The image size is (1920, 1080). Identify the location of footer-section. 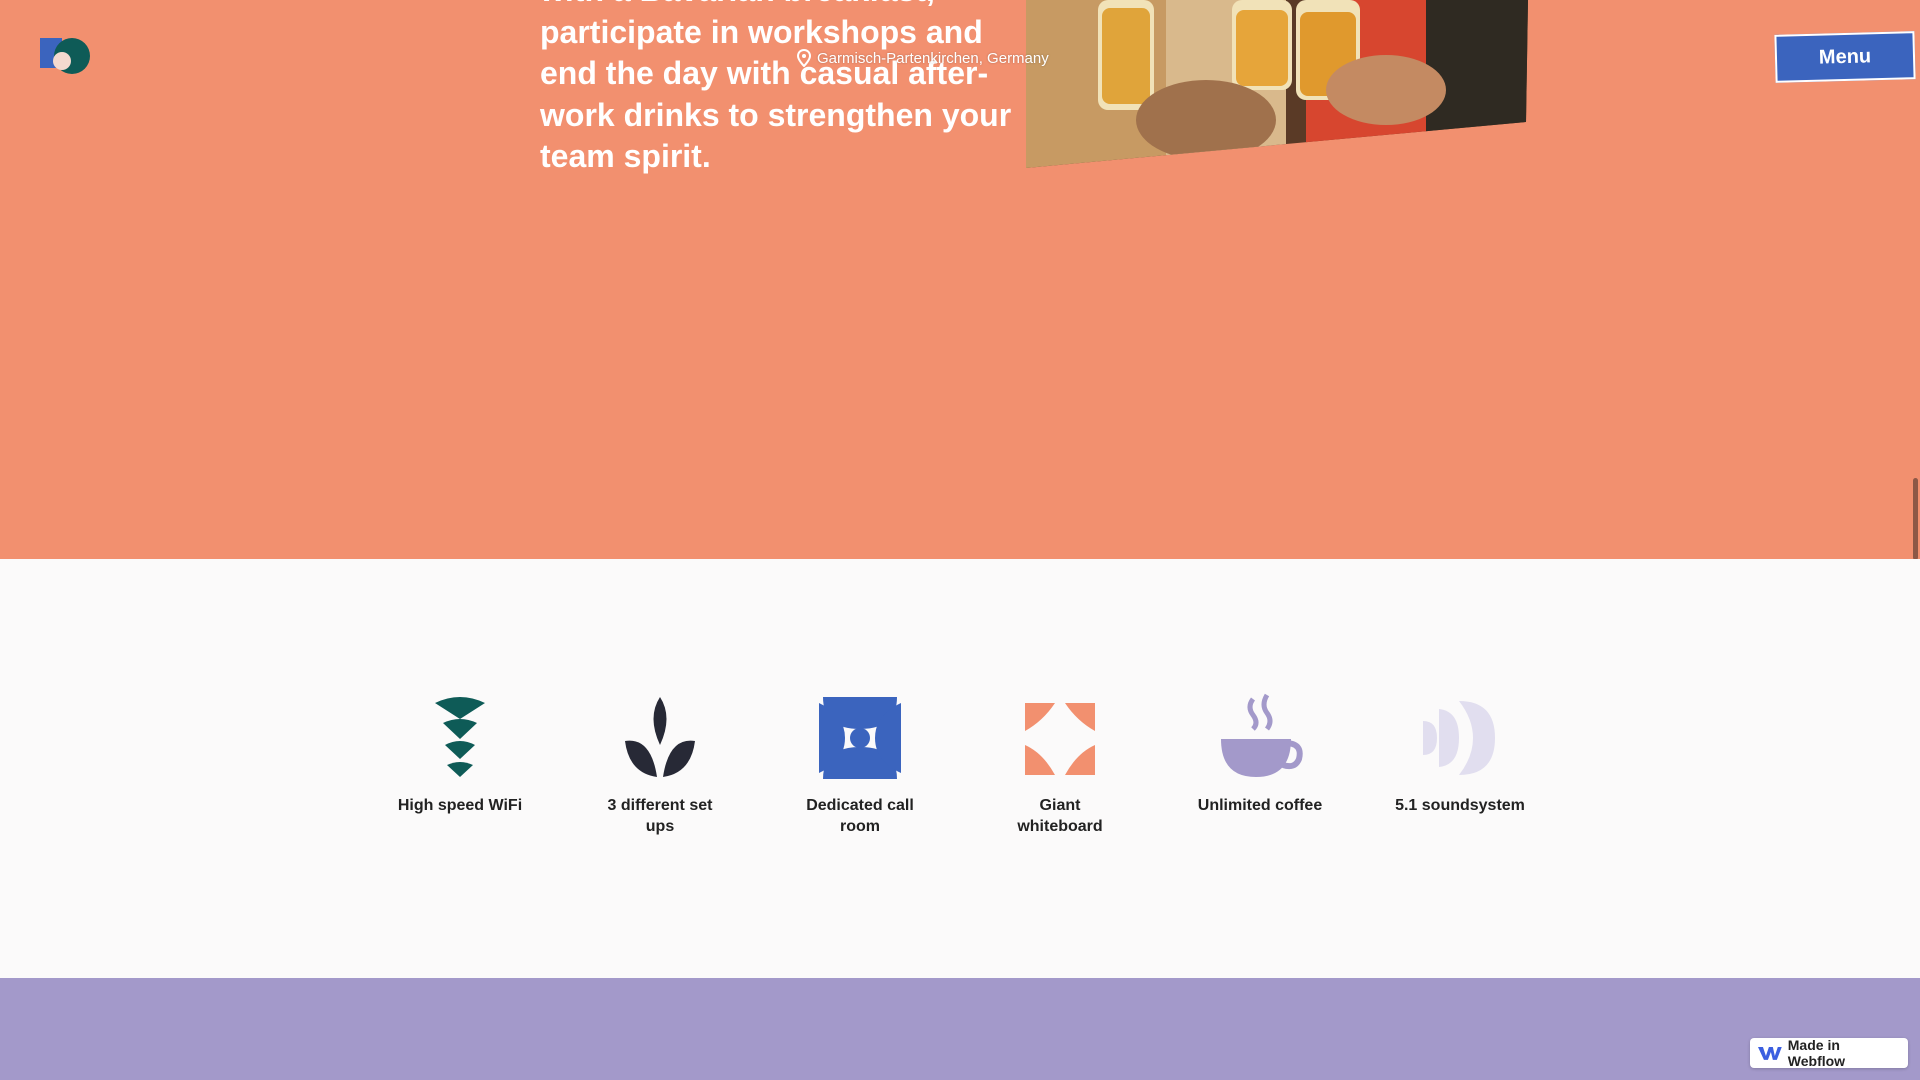
(960, 1029).